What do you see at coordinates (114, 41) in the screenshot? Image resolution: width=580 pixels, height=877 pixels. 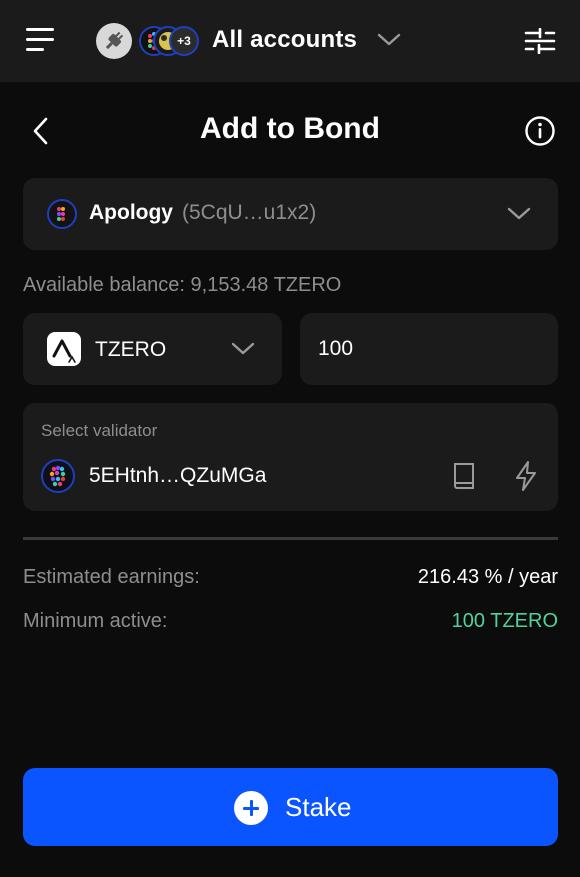 I see `plug-icon` at bounding box center [114, 41].